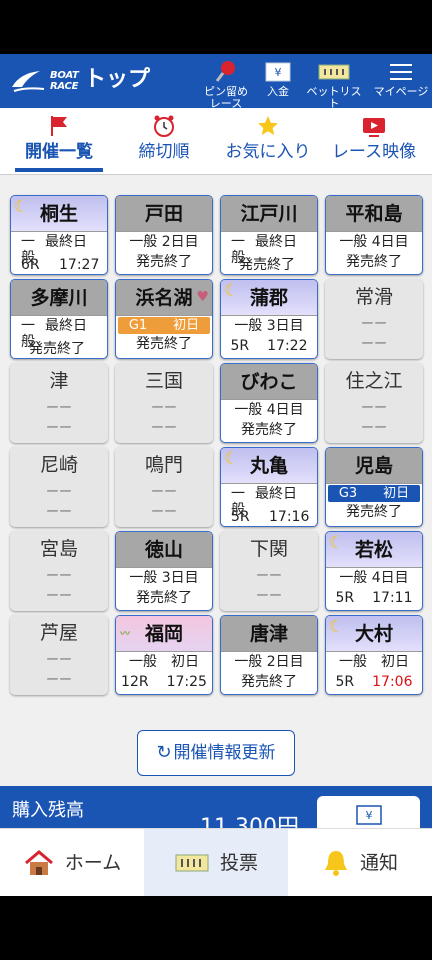 The width and height of the screenshot is (432, 960). Describe the element at coordinates (164, 550) in the screenshot. I see `venue-name: 徳山` at that location.